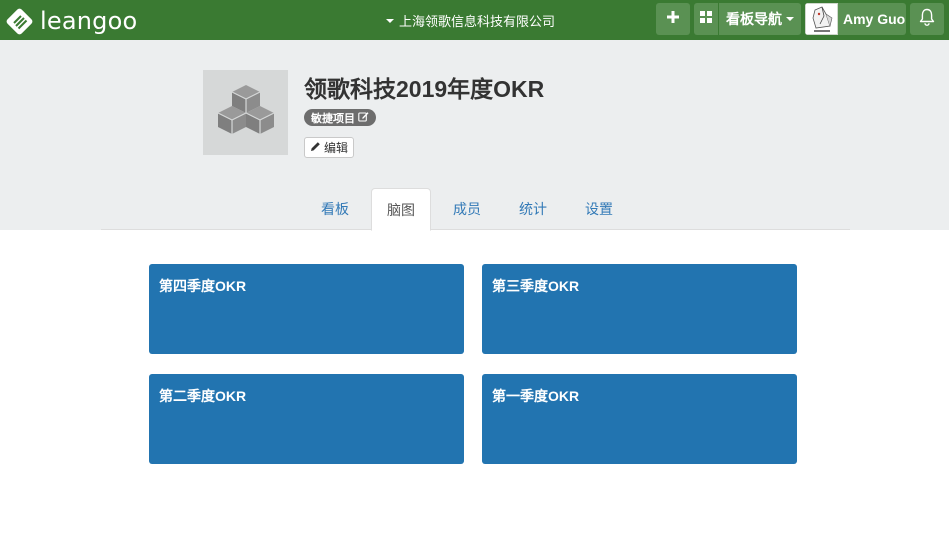  I want to click on organization-dropdown: 上海领歌信息科技有限公司, so click(470, 20).